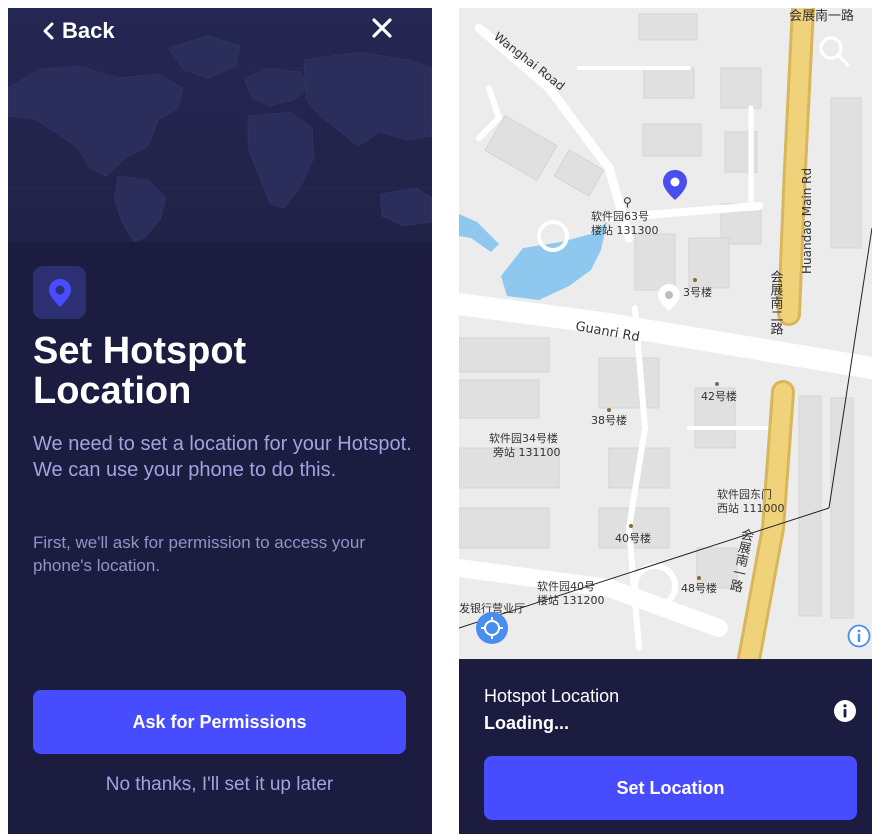 Image resolution: width=872 pixels, height=834 pixels. I want to click on back-button: Back, so click(78, 31).